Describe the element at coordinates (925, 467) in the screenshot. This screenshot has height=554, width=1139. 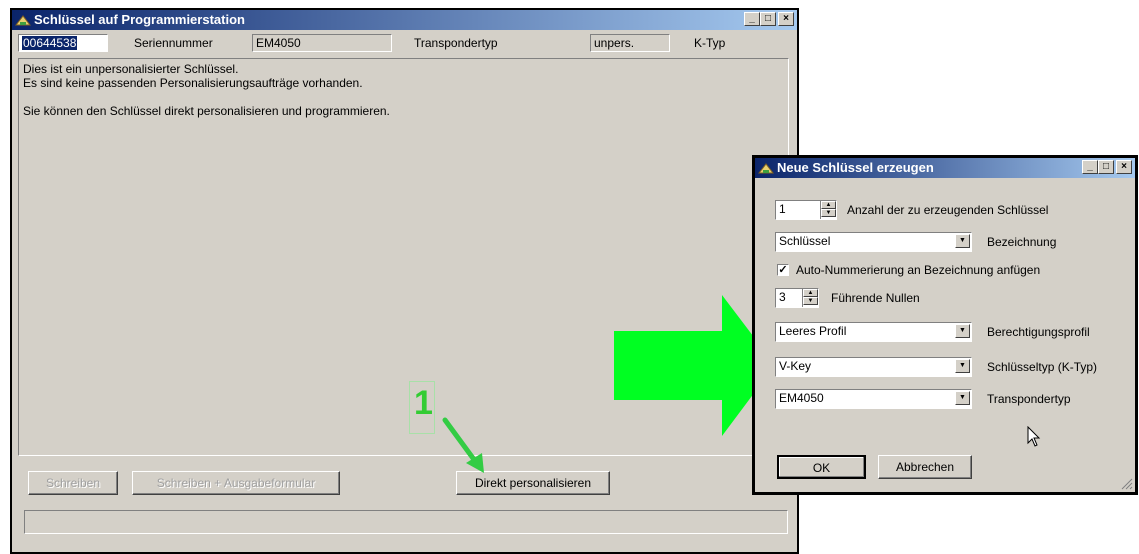
I see `cancel-button: Abbrechen` at that location.